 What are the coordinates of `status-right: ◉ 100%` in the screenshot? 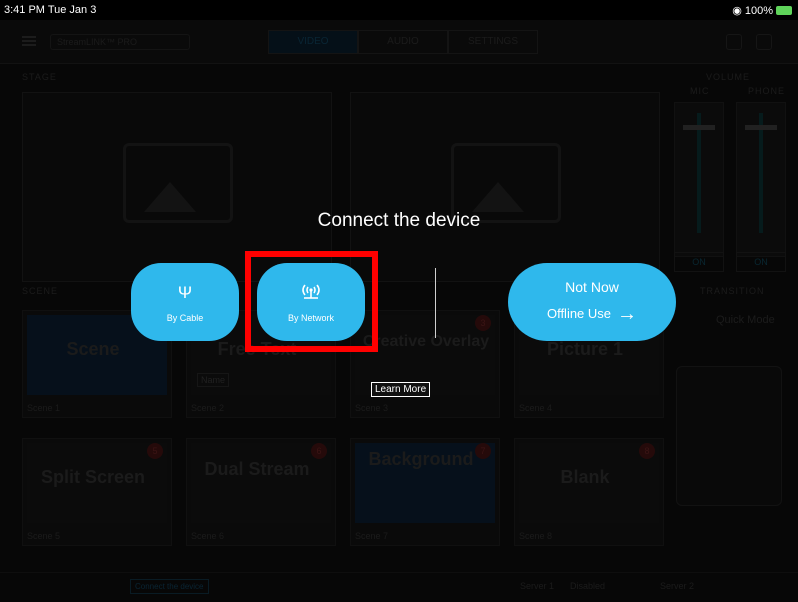 It's located at (762, 10).